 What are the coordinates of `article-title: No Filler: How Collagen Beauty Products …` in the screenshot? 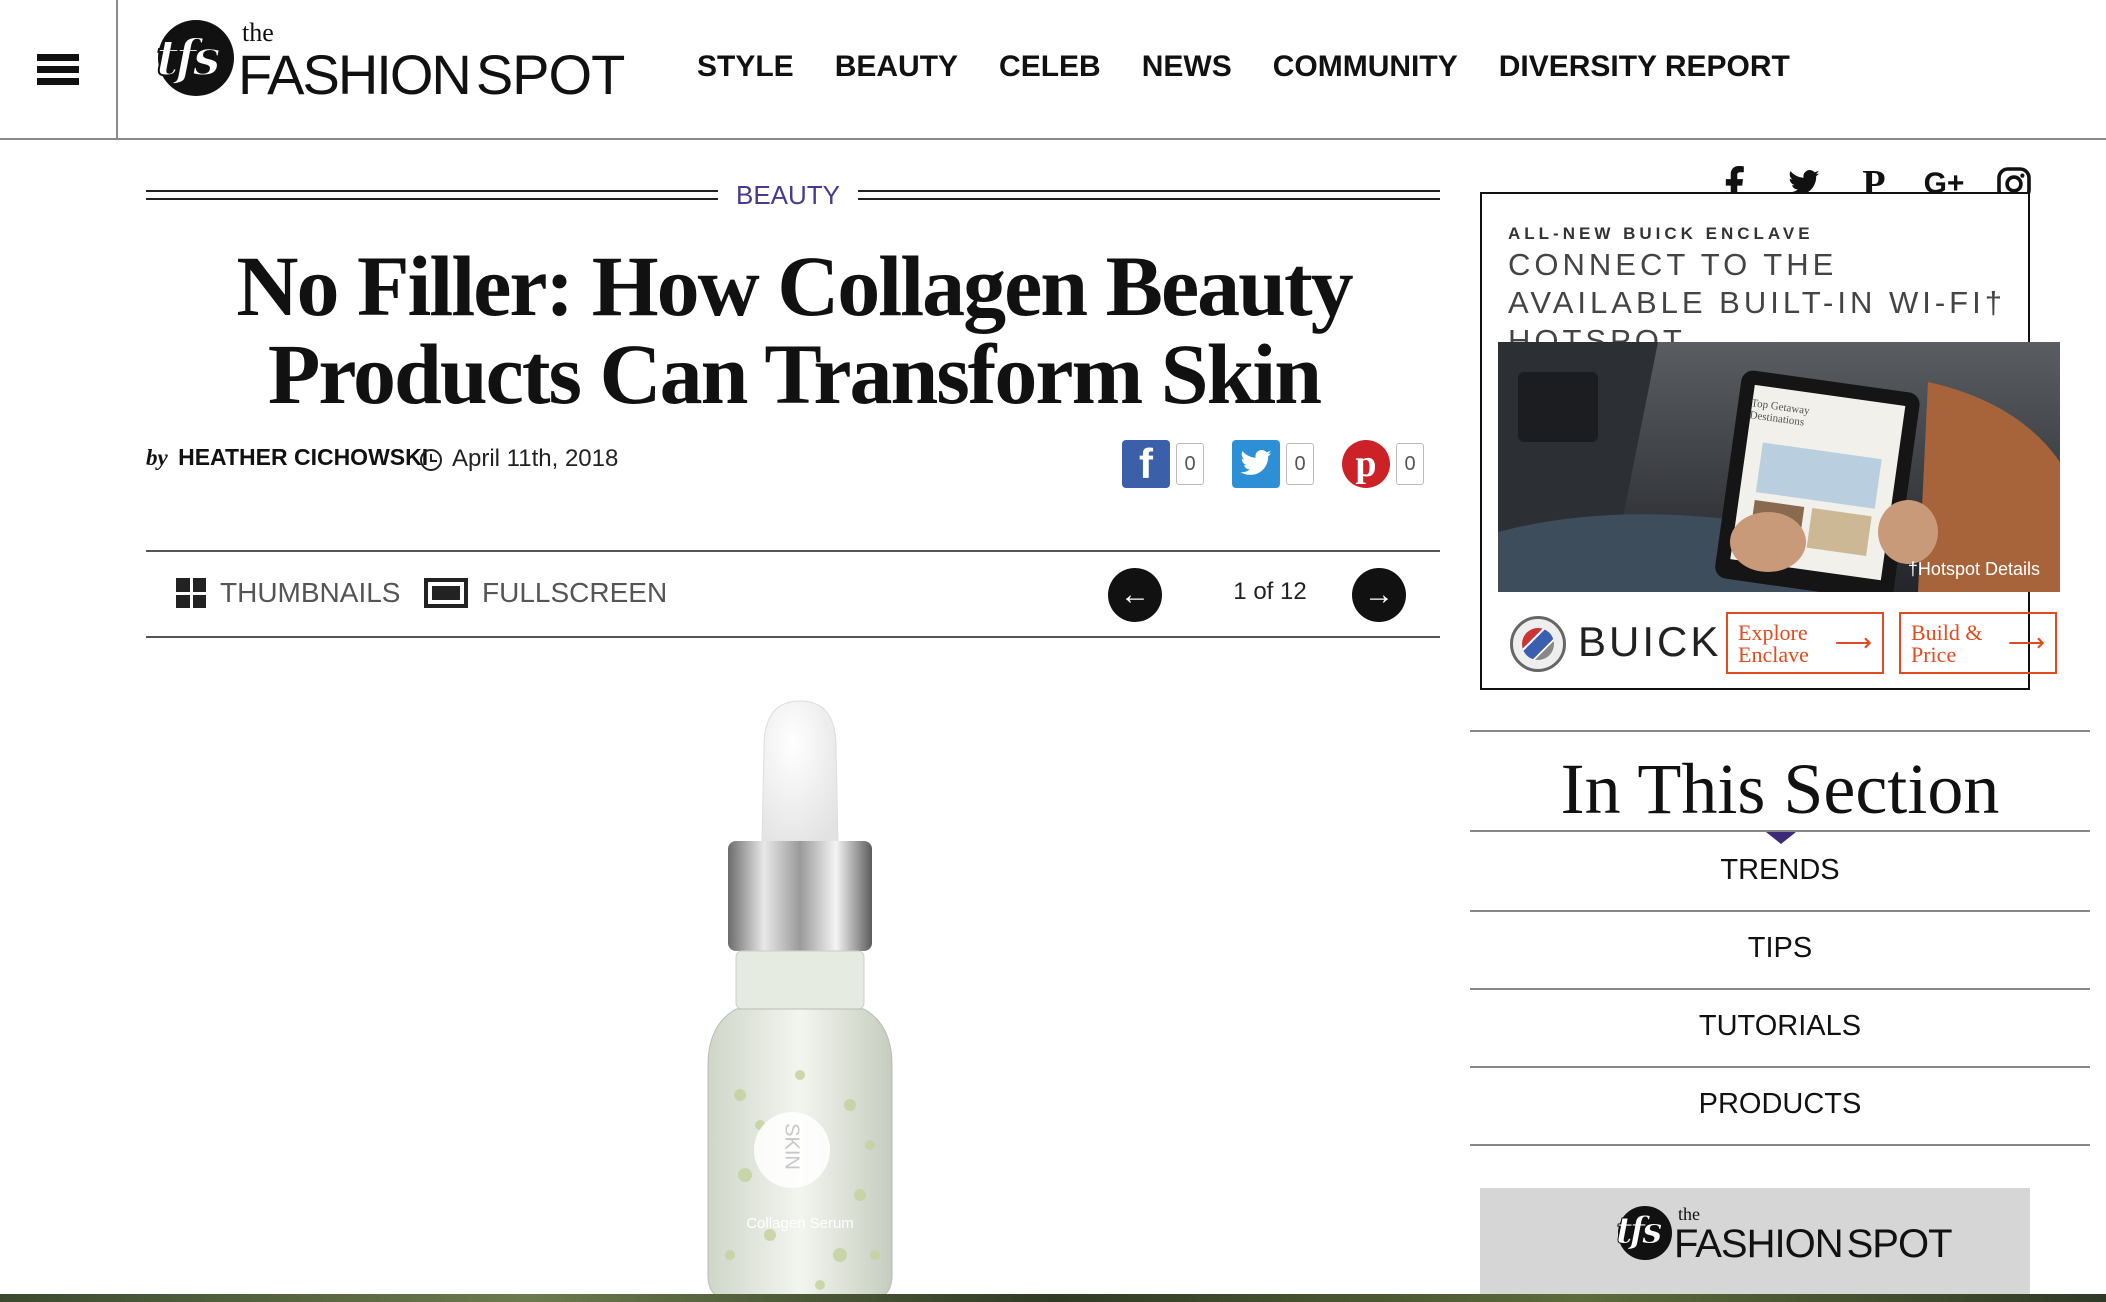 It's located at (794, 330).